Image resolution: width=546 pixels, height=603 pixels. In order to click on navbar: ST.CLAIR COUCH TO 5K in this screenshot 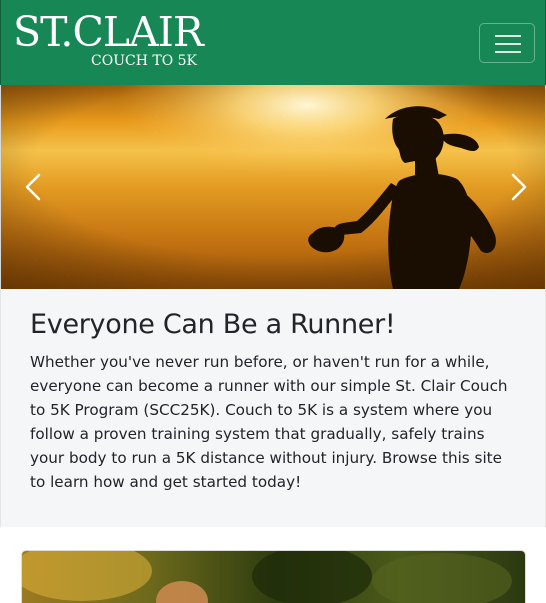, I will do `click(273, 42)`.